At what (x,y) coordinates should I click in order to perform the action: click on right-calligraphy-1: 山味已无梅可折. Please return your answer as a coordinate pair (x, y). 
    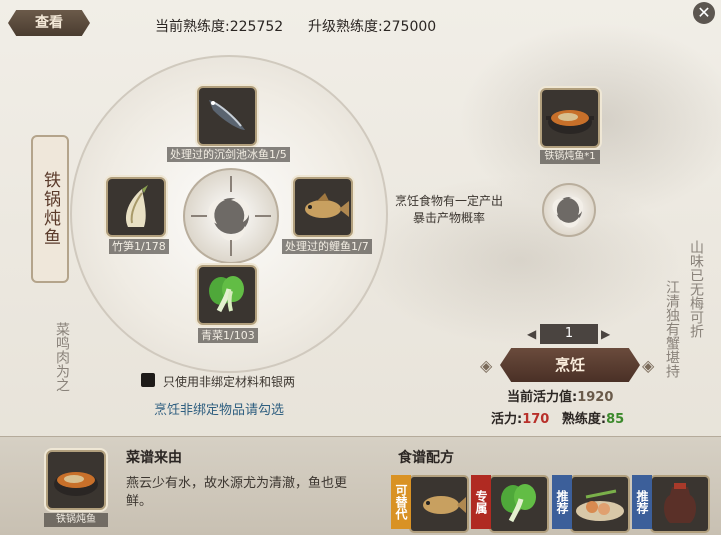
    Looking at the image, I should click on (696, 289).